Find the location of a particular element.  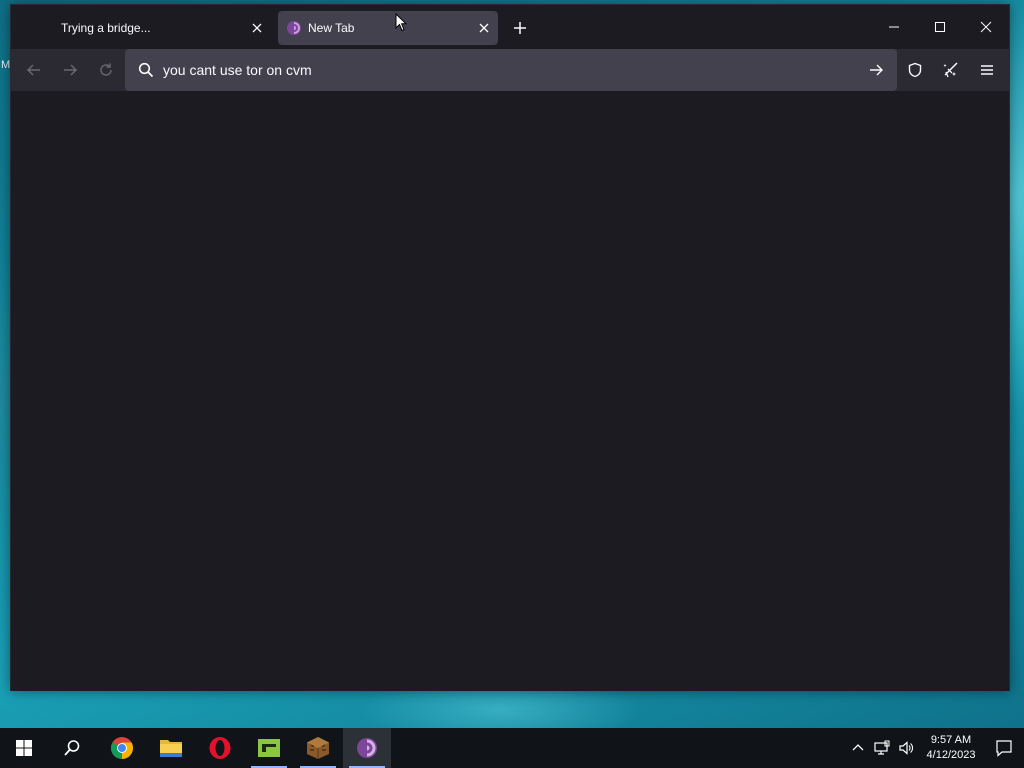

opera-icon is located at coordinates (220, 748).